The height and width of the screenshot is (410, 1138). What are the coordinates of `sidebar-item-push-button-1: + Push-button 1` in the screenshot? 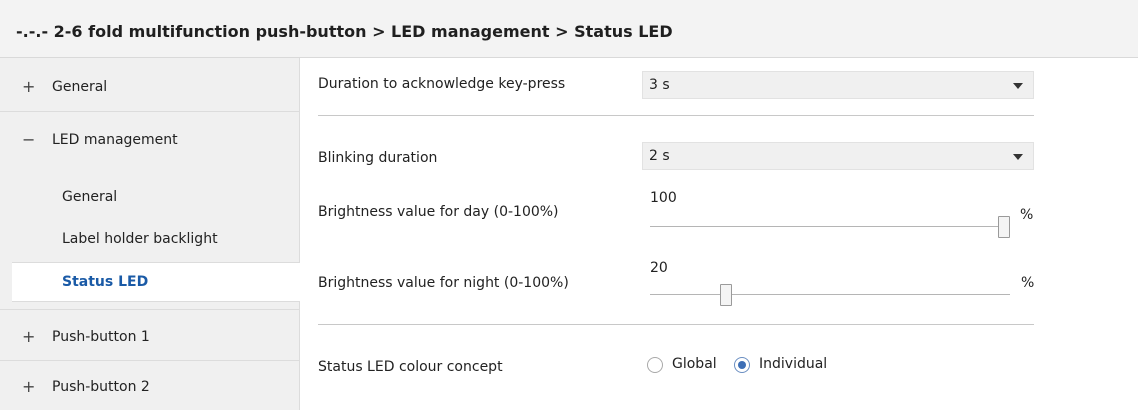 It's located at (149, 335).